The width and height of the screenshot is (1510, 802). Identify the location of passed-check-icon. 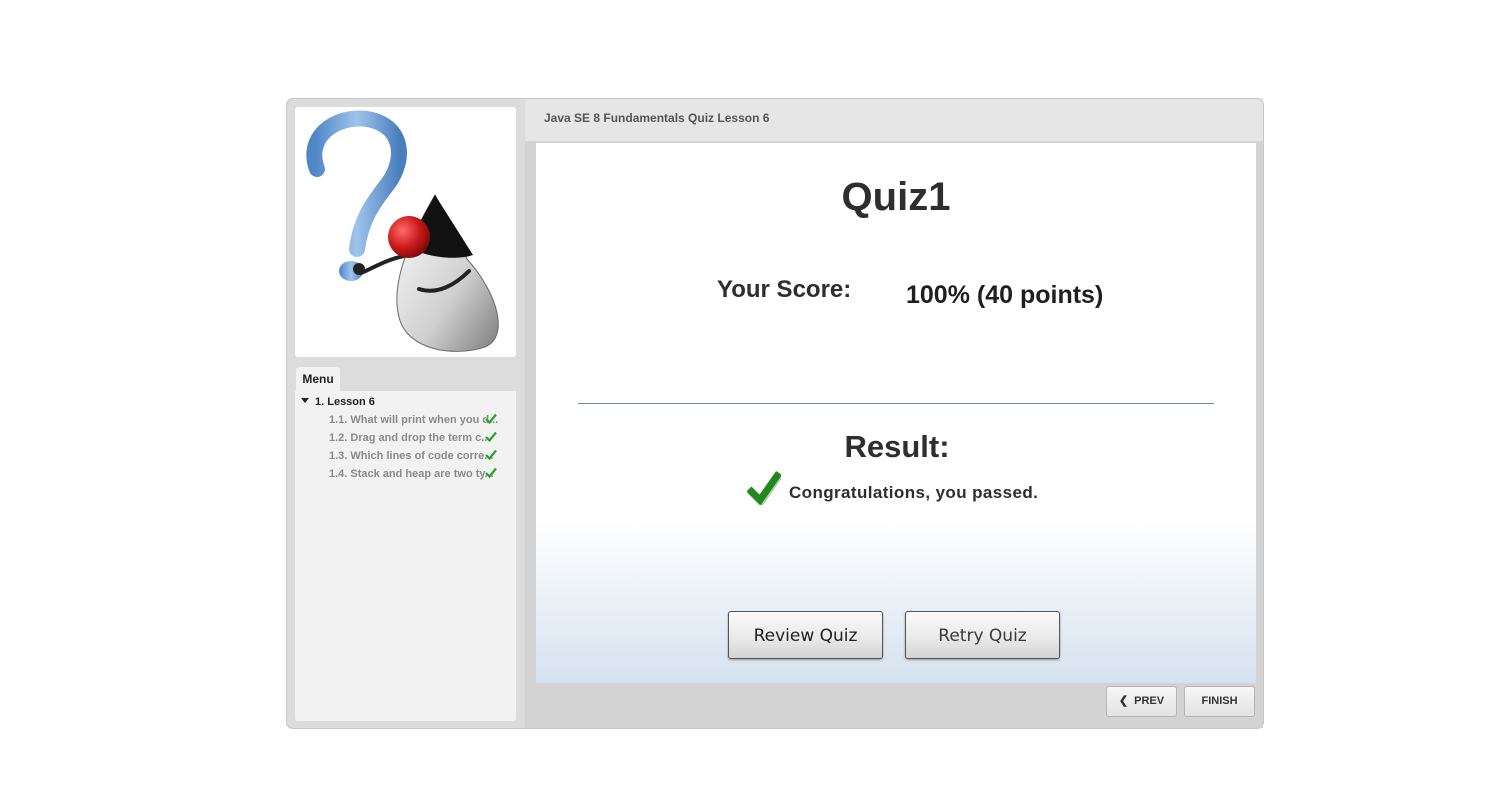
(764, 487).